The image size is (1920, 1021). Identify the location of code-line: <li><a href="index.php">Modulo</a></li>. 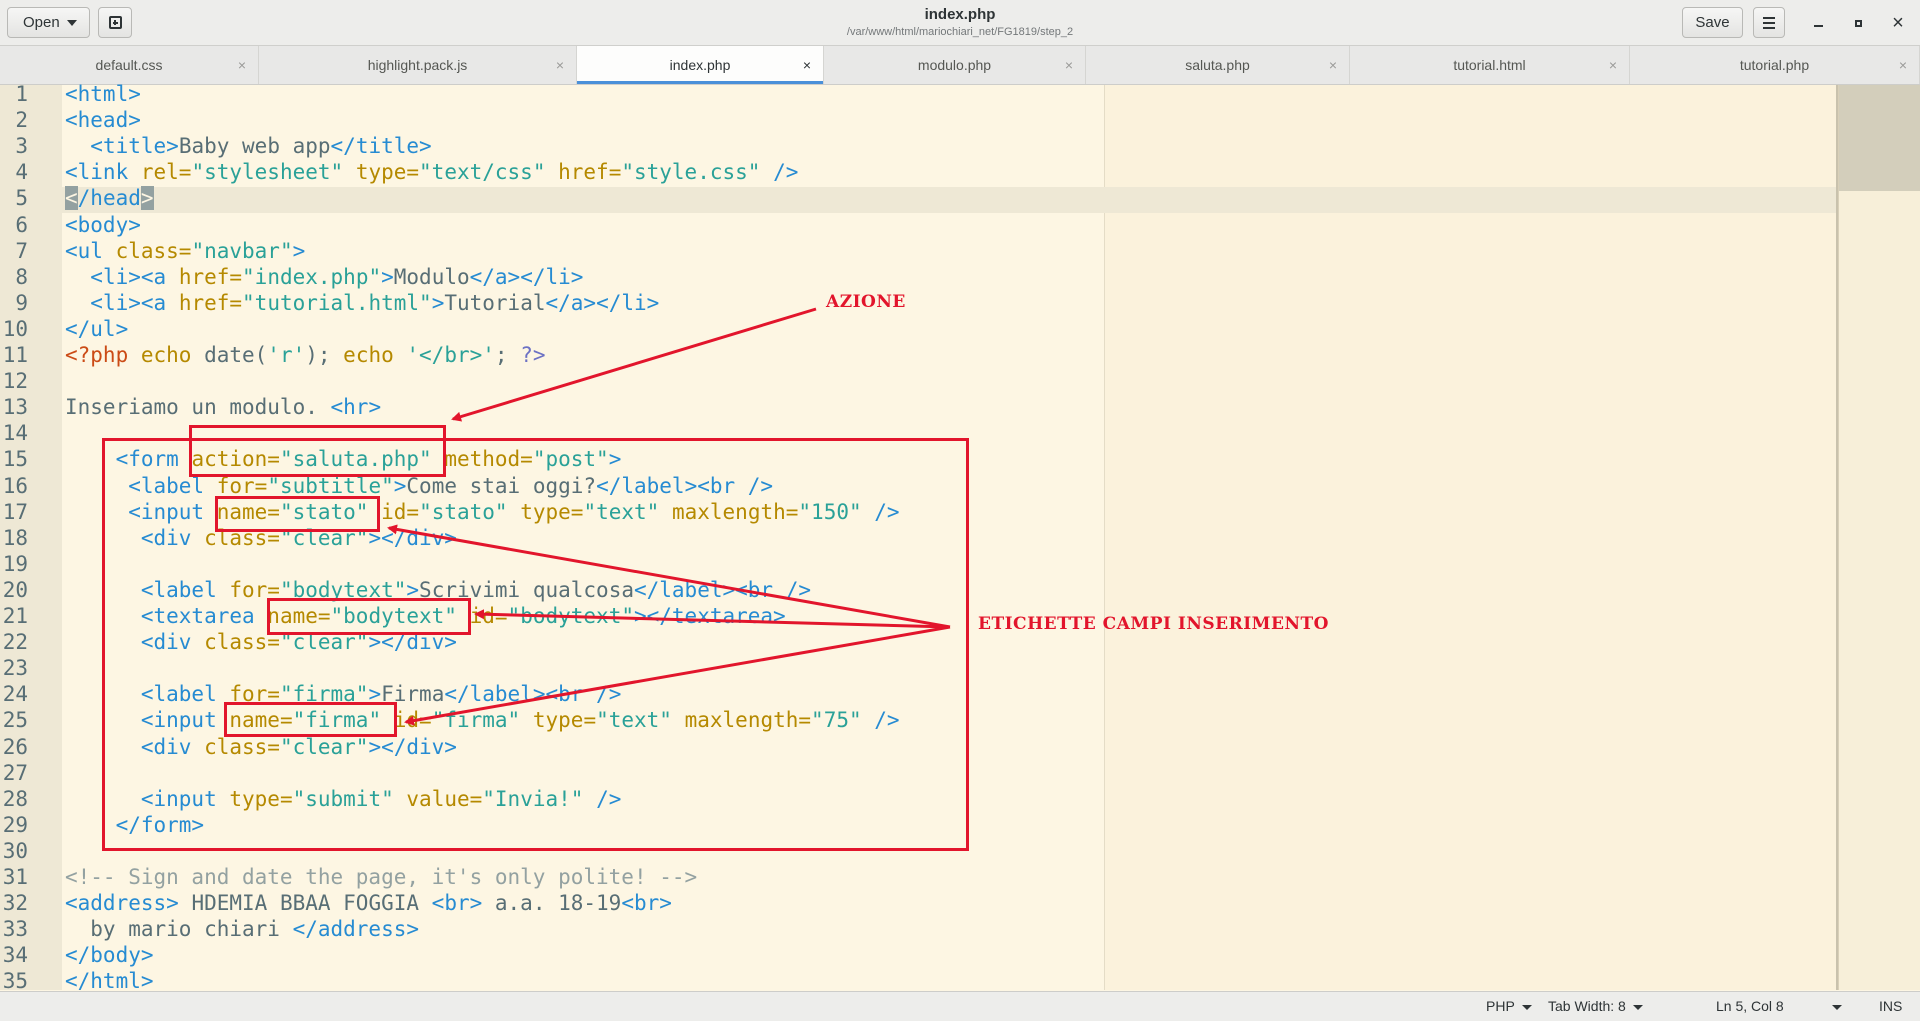
(324, 277).